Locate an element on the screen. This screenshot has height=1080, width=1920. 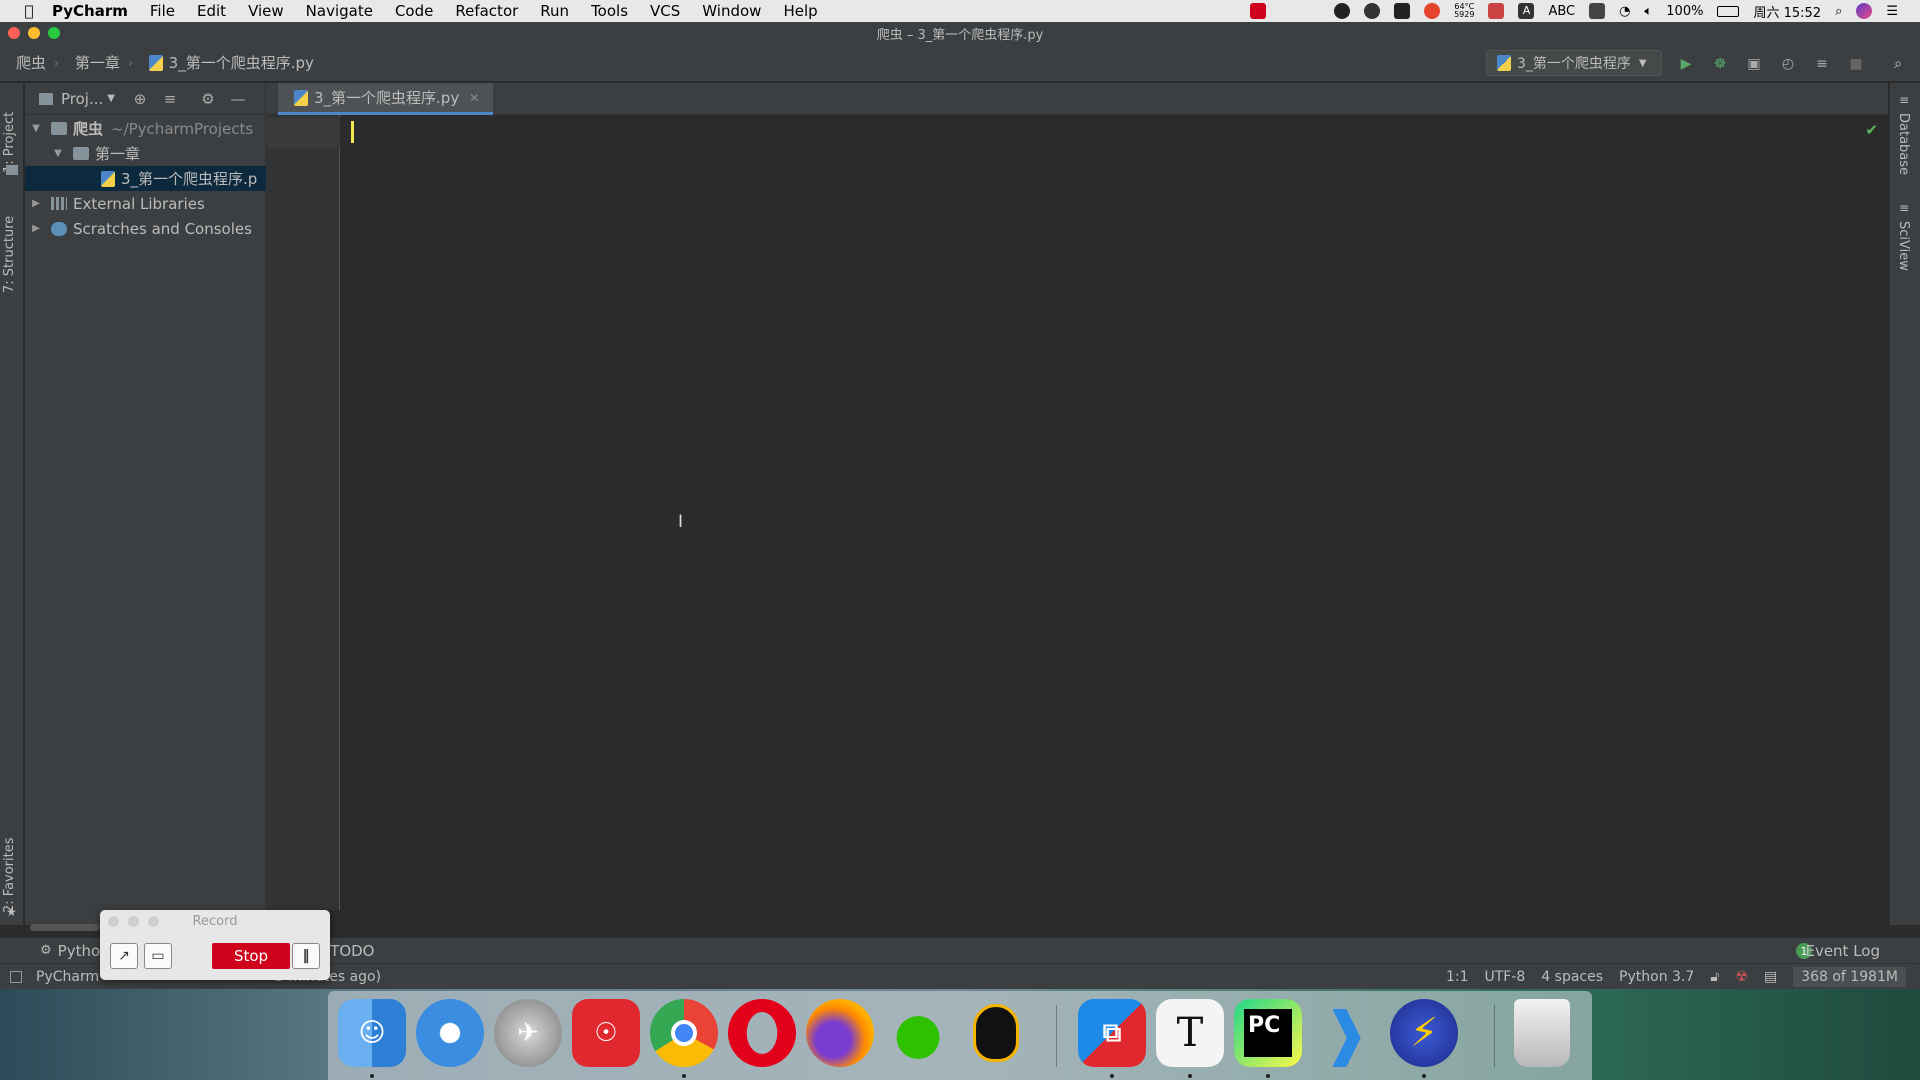
menu-navigate: Navigate is located at coordinates (339, 11).